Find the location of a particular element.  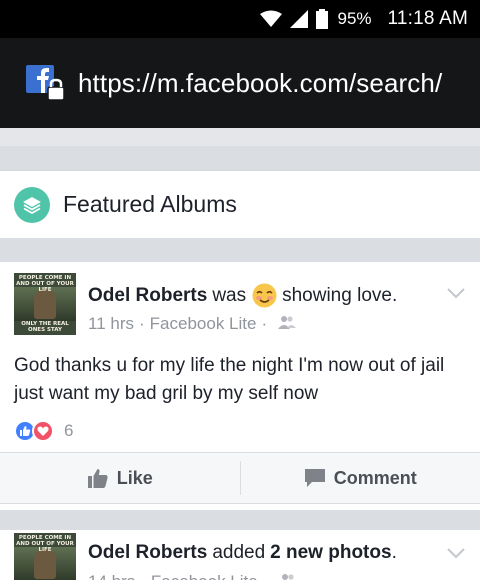

post-header: Odel Roberts added 2 new photos . is located at coordinates (242, 553).